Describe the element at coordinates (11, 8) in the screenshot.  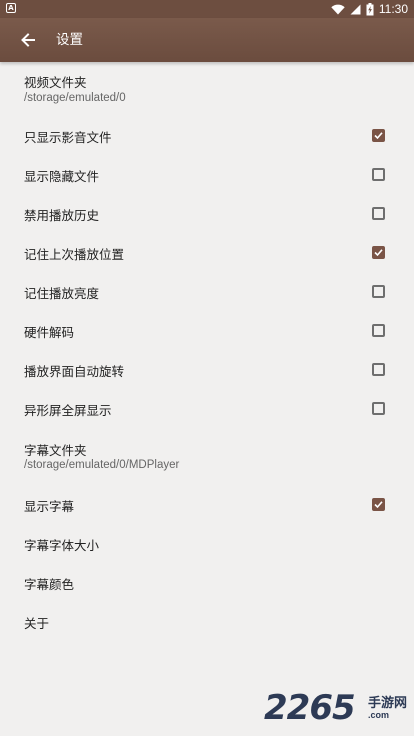
I see `app-notification-icon: A` at that location.